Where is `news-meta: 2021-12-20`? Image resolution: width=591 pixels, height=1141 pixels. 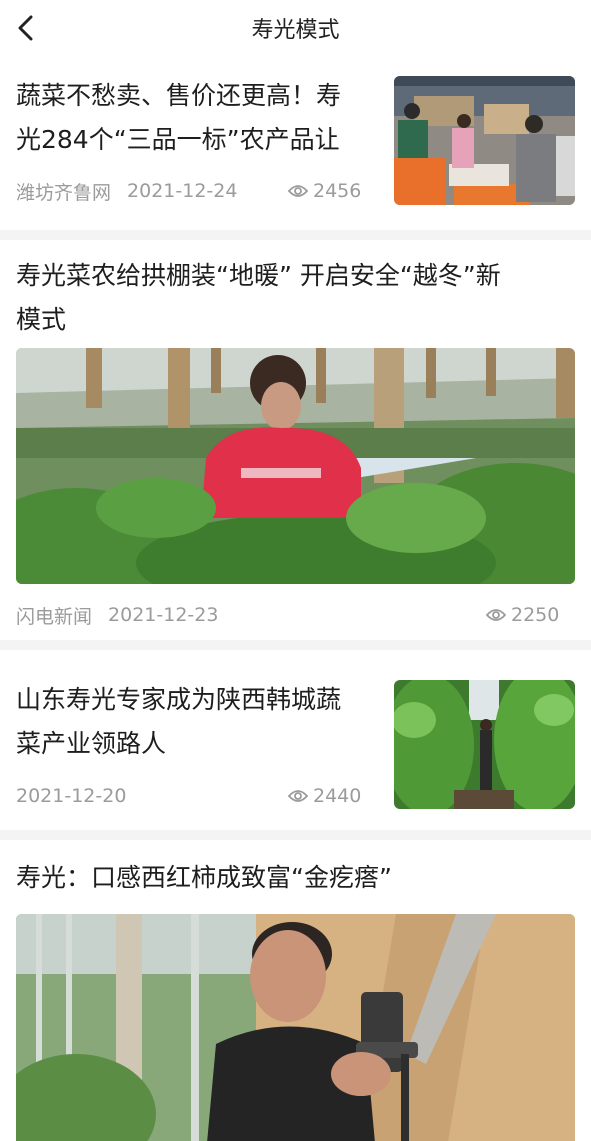 news-meta: 2021-12-20 is located at coordinates (71, 796).